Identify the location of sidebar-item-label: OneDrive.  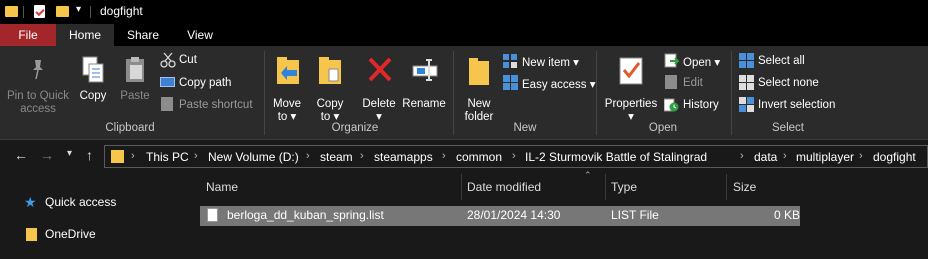
(70, 234).